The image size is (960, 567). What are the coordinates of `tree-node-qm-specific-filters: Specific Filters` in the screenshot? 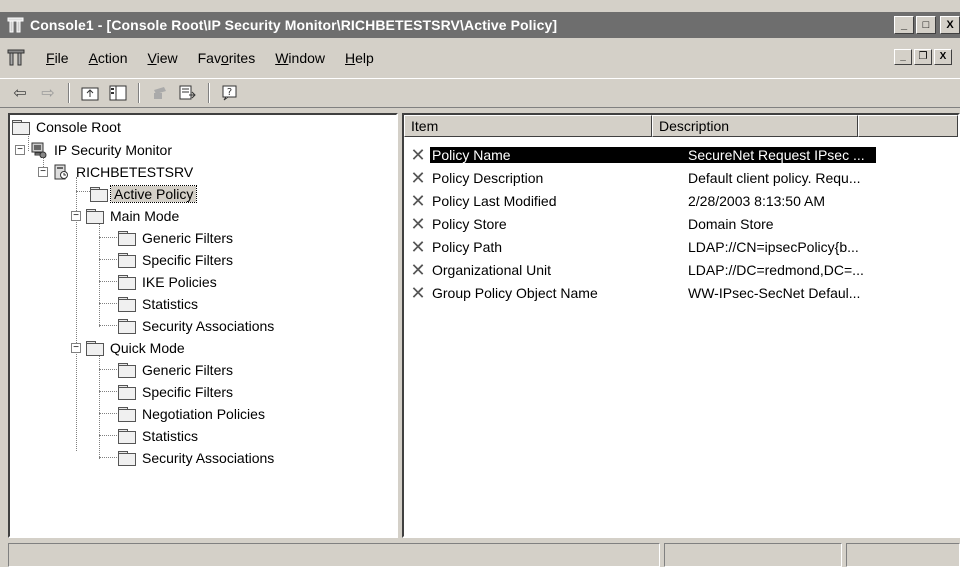 It's located at (177, 392).